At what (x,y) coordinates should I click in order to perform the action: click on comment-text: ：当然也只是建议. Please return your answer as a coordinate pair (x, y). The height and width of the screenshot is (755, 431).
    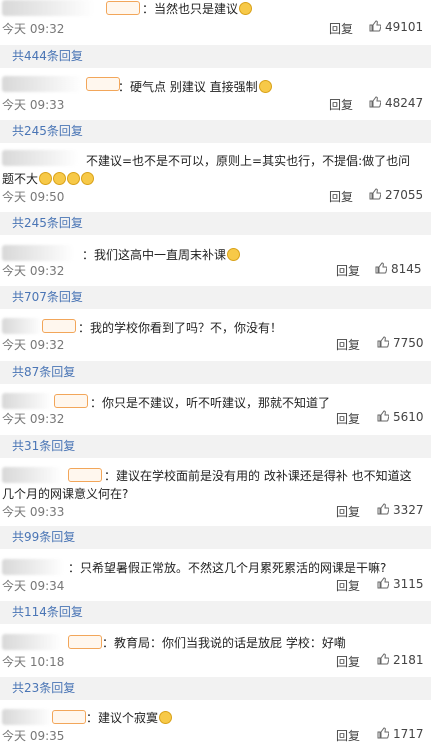
    Looking at the image, I should click on (197, 9).